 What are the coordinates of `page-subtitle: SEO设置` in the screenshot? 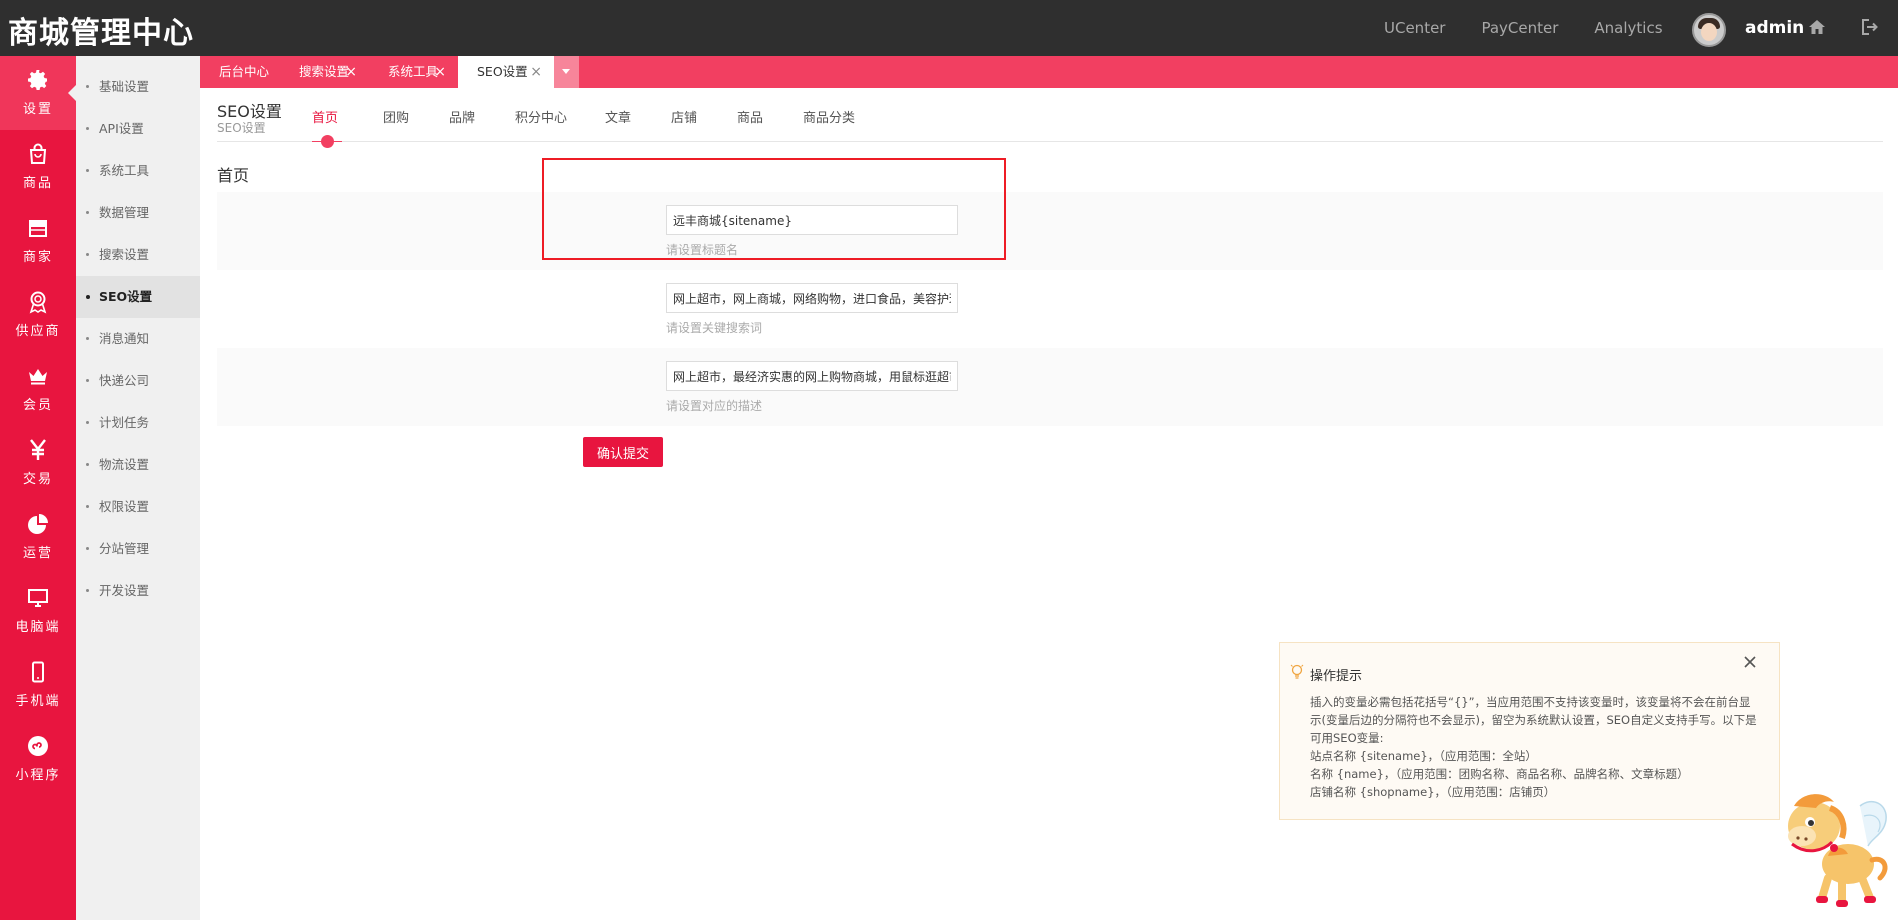 It's located at (241, 128).